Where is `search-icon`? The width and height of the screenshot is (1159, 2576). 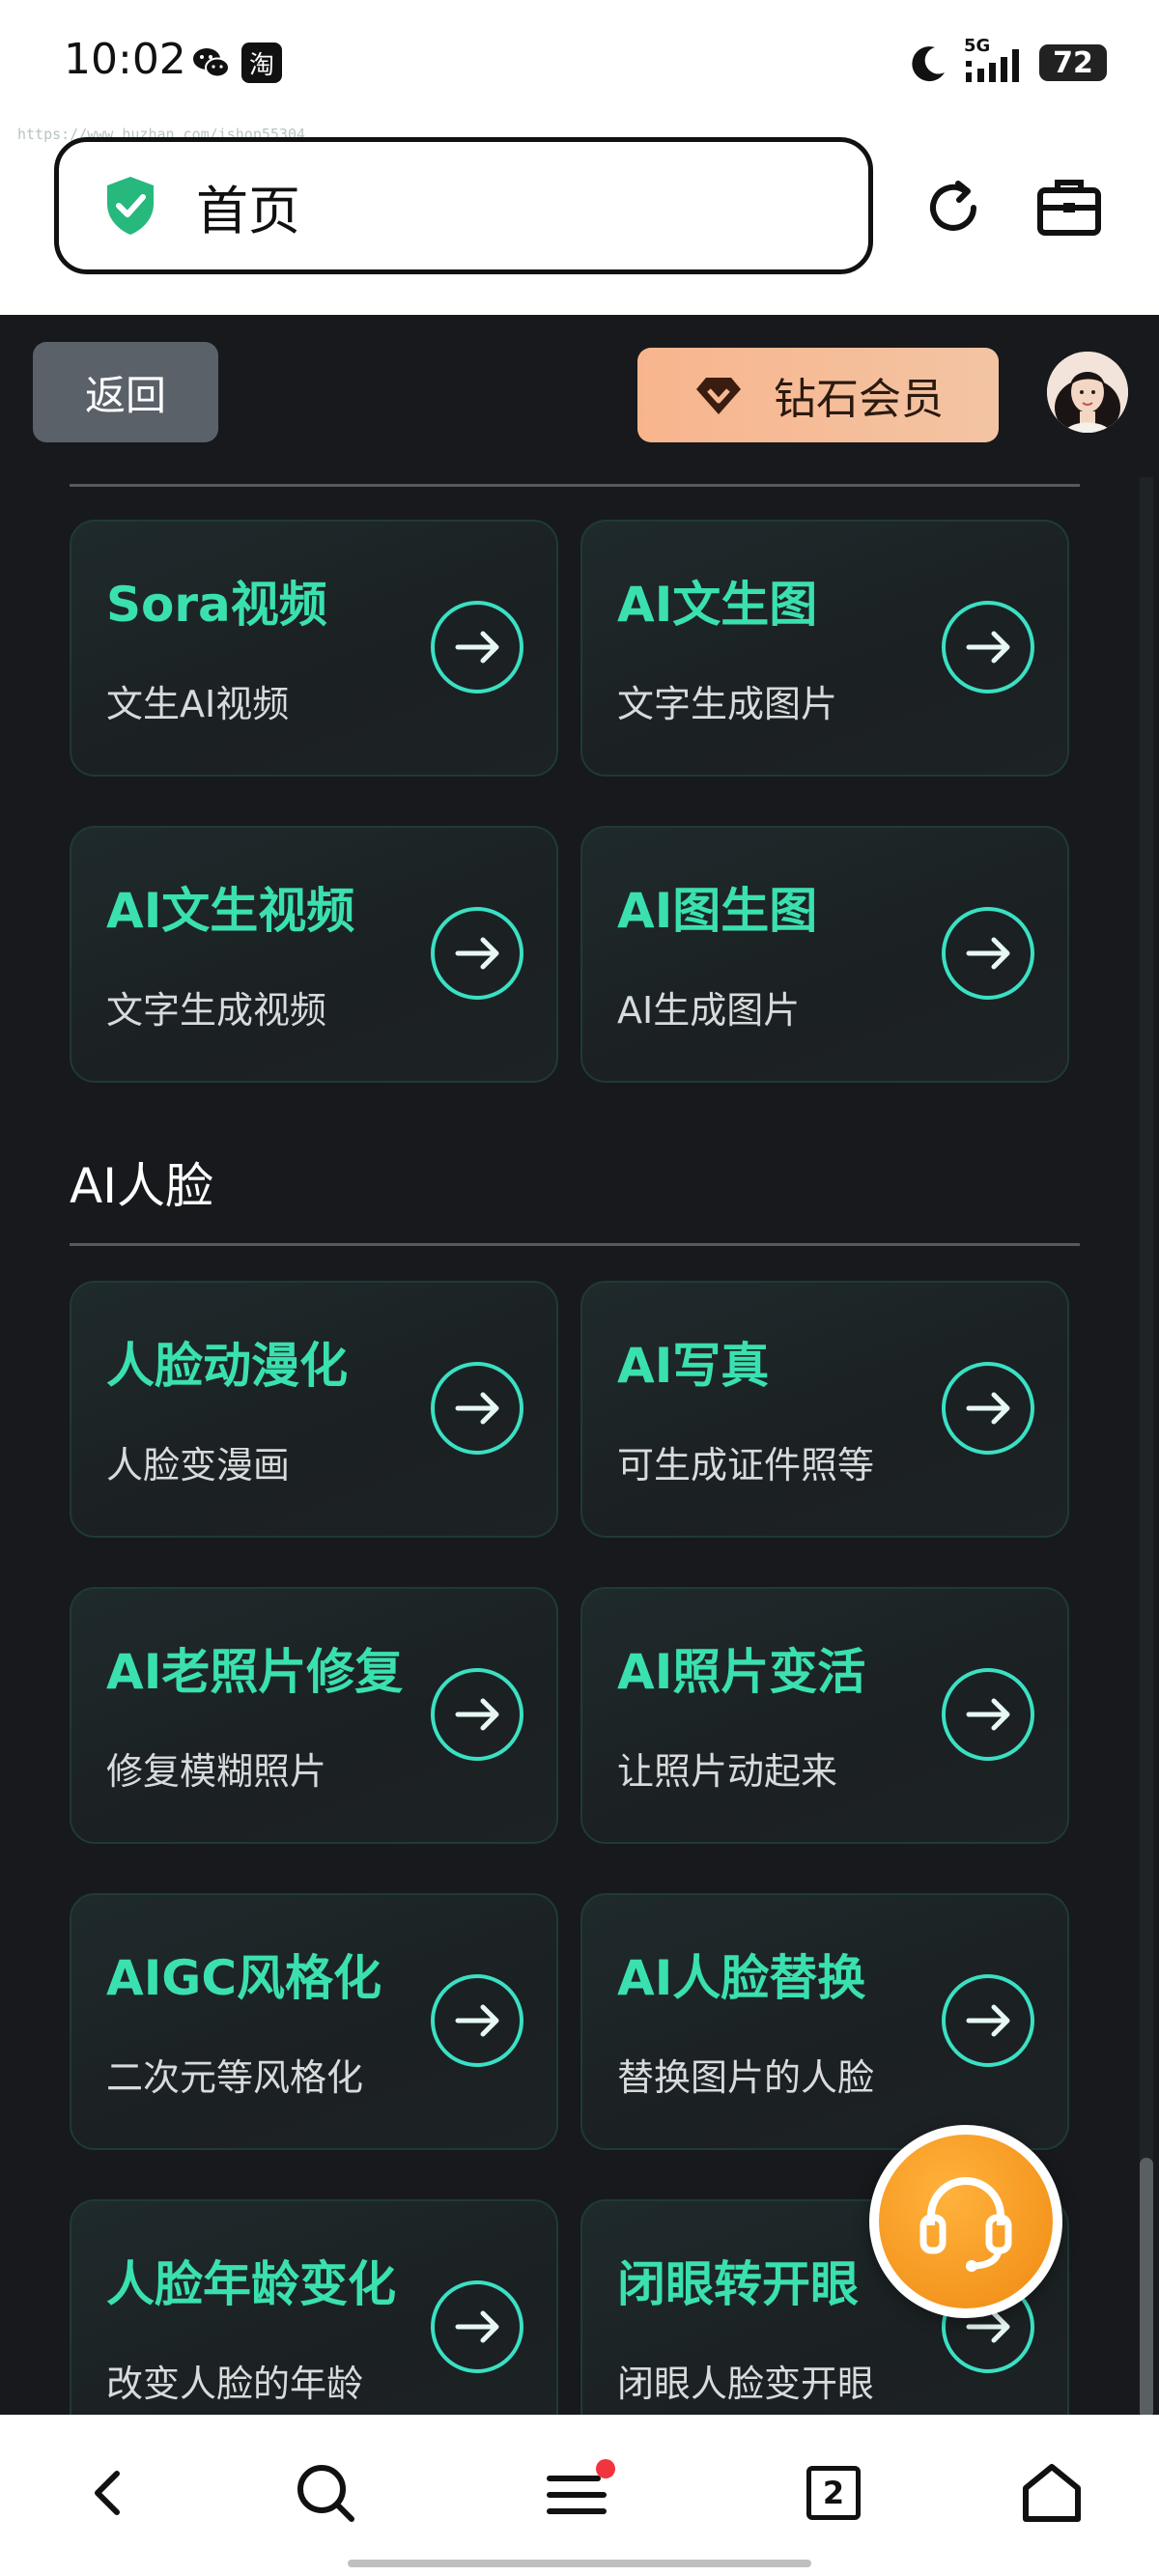
search-icon is located at coordinates (325, 2493).